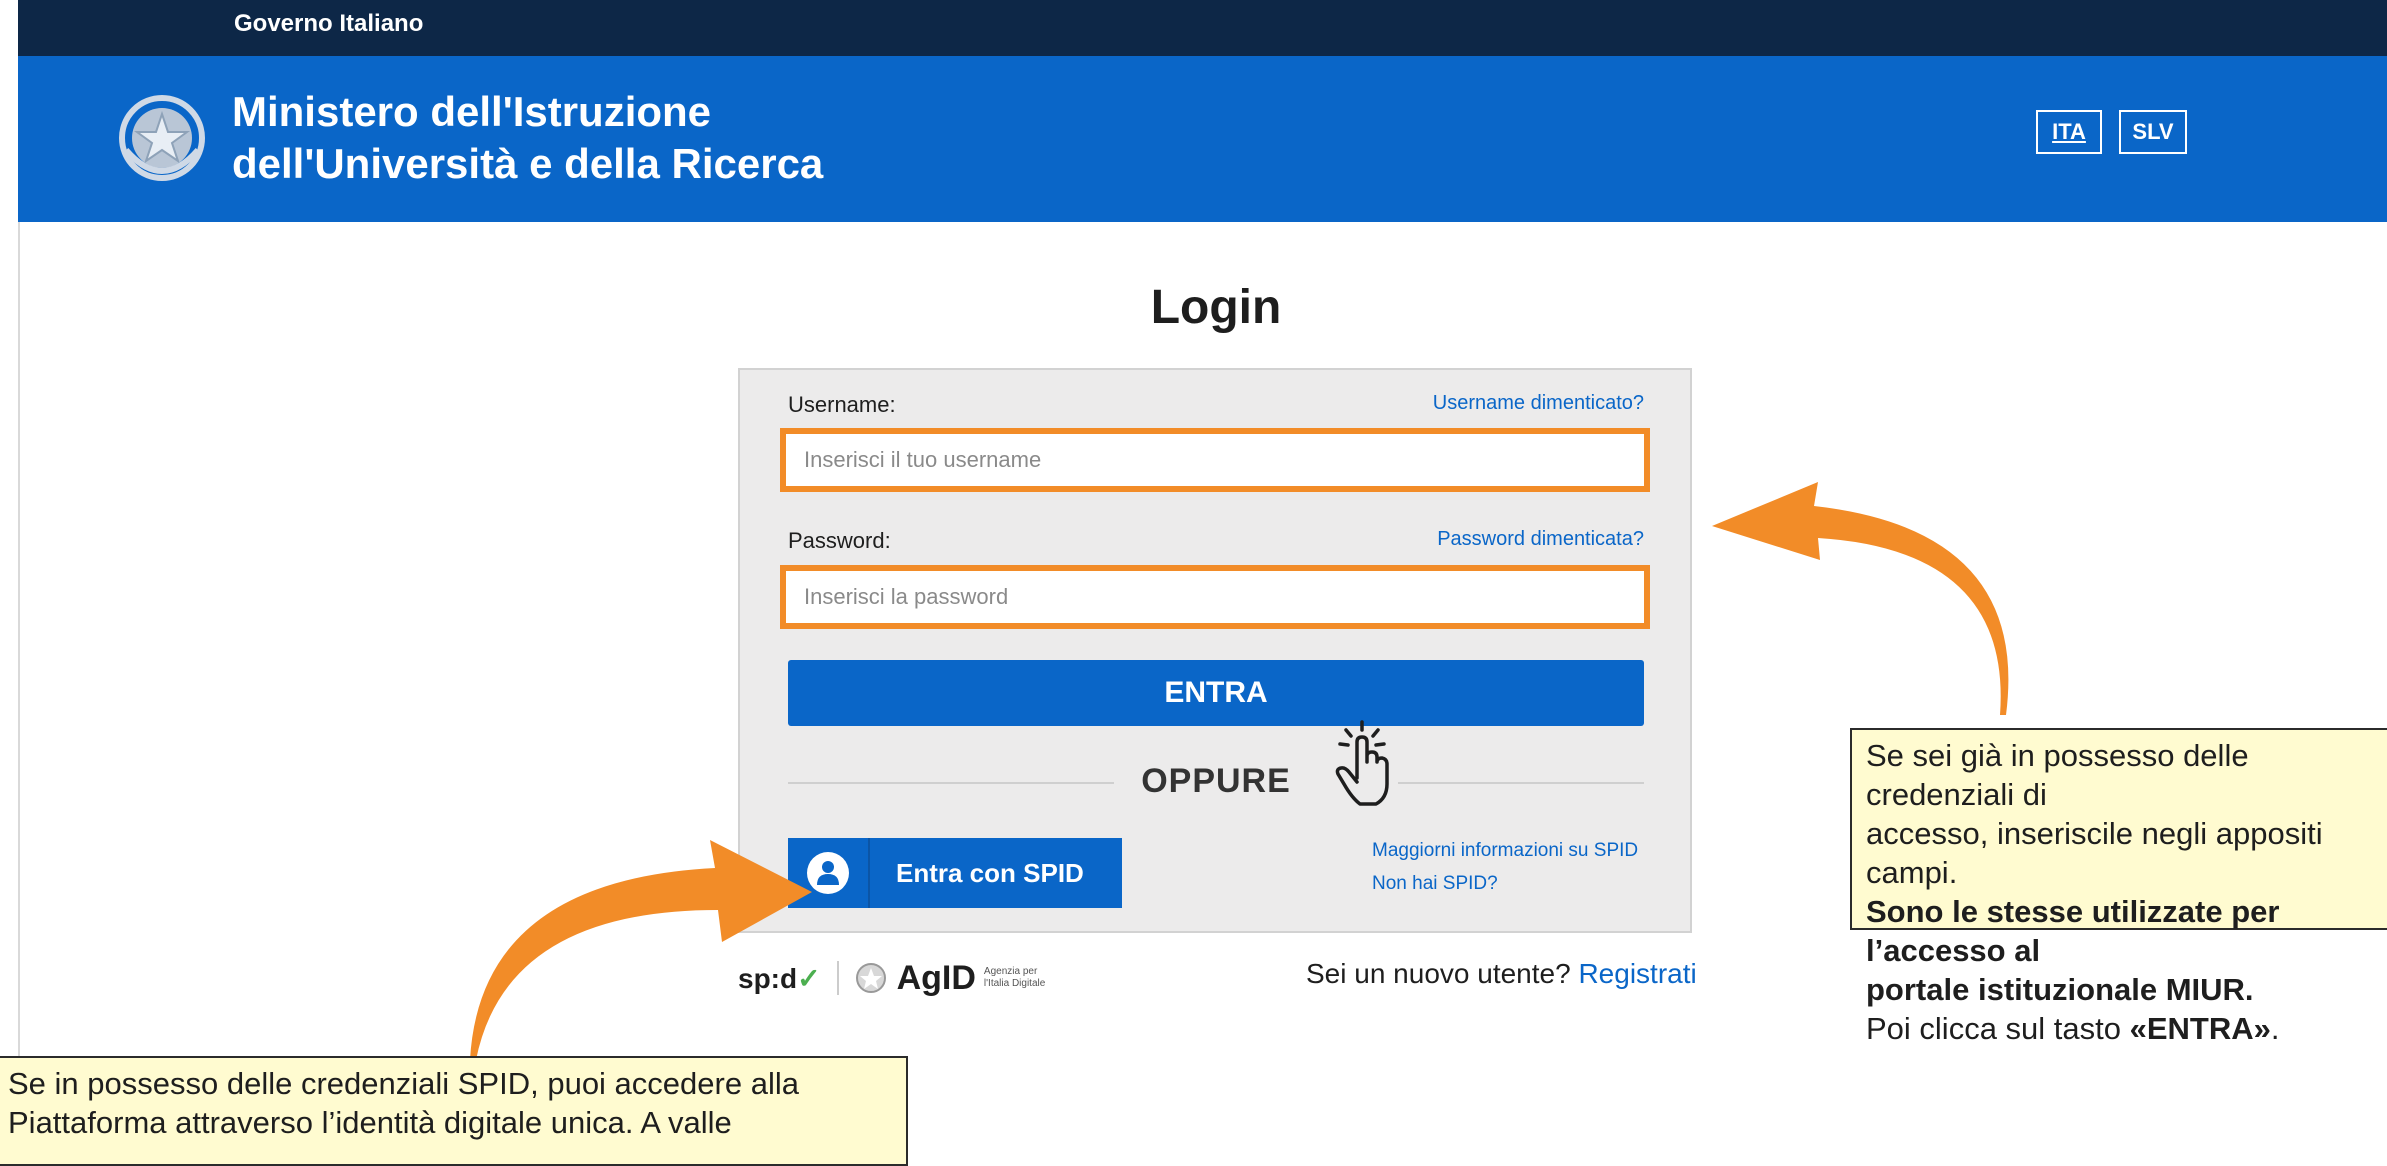  Describe the element at coordinates (842, 404) in the screenshot. I see `username-label: Username:` at that location.